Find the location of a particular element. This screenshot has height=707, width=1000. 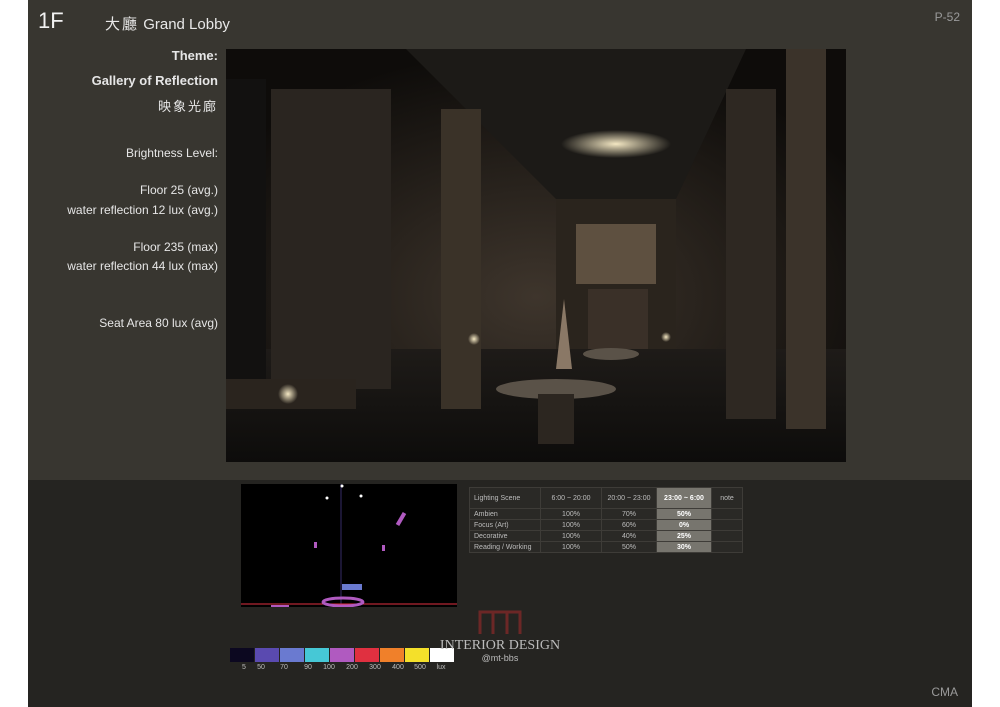

table-cell-highlight: 30% is located at coordinates (684, 547).